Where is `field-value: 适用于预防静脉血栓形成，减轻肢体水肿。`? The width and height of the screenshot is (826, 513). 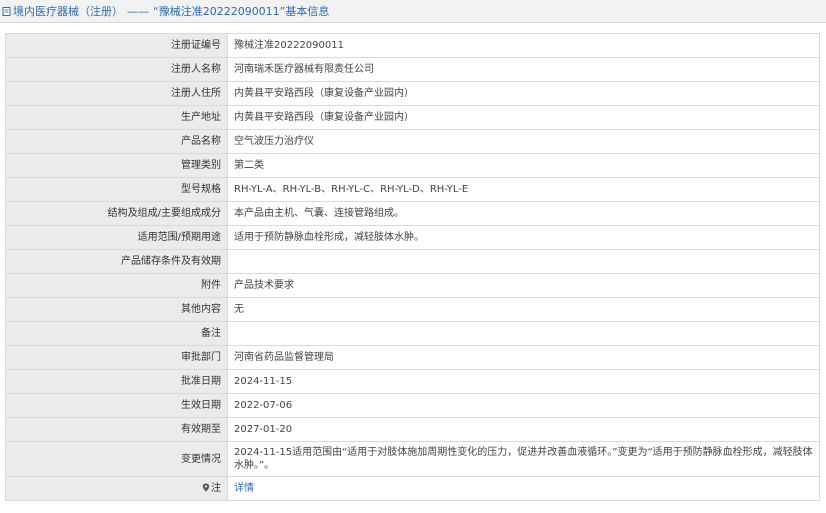 field-value: 适用于预防静脉血栓形成，减轻肢体水肿。 is located at coordinates (523, 237).